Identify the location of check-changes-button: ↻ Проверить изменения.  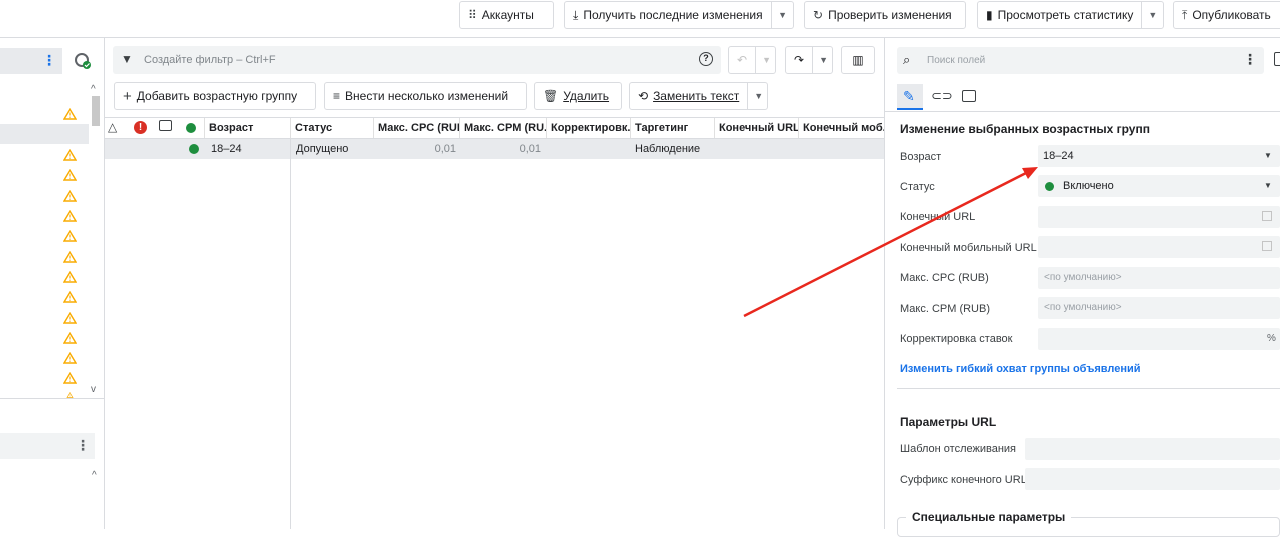
(885, 15).